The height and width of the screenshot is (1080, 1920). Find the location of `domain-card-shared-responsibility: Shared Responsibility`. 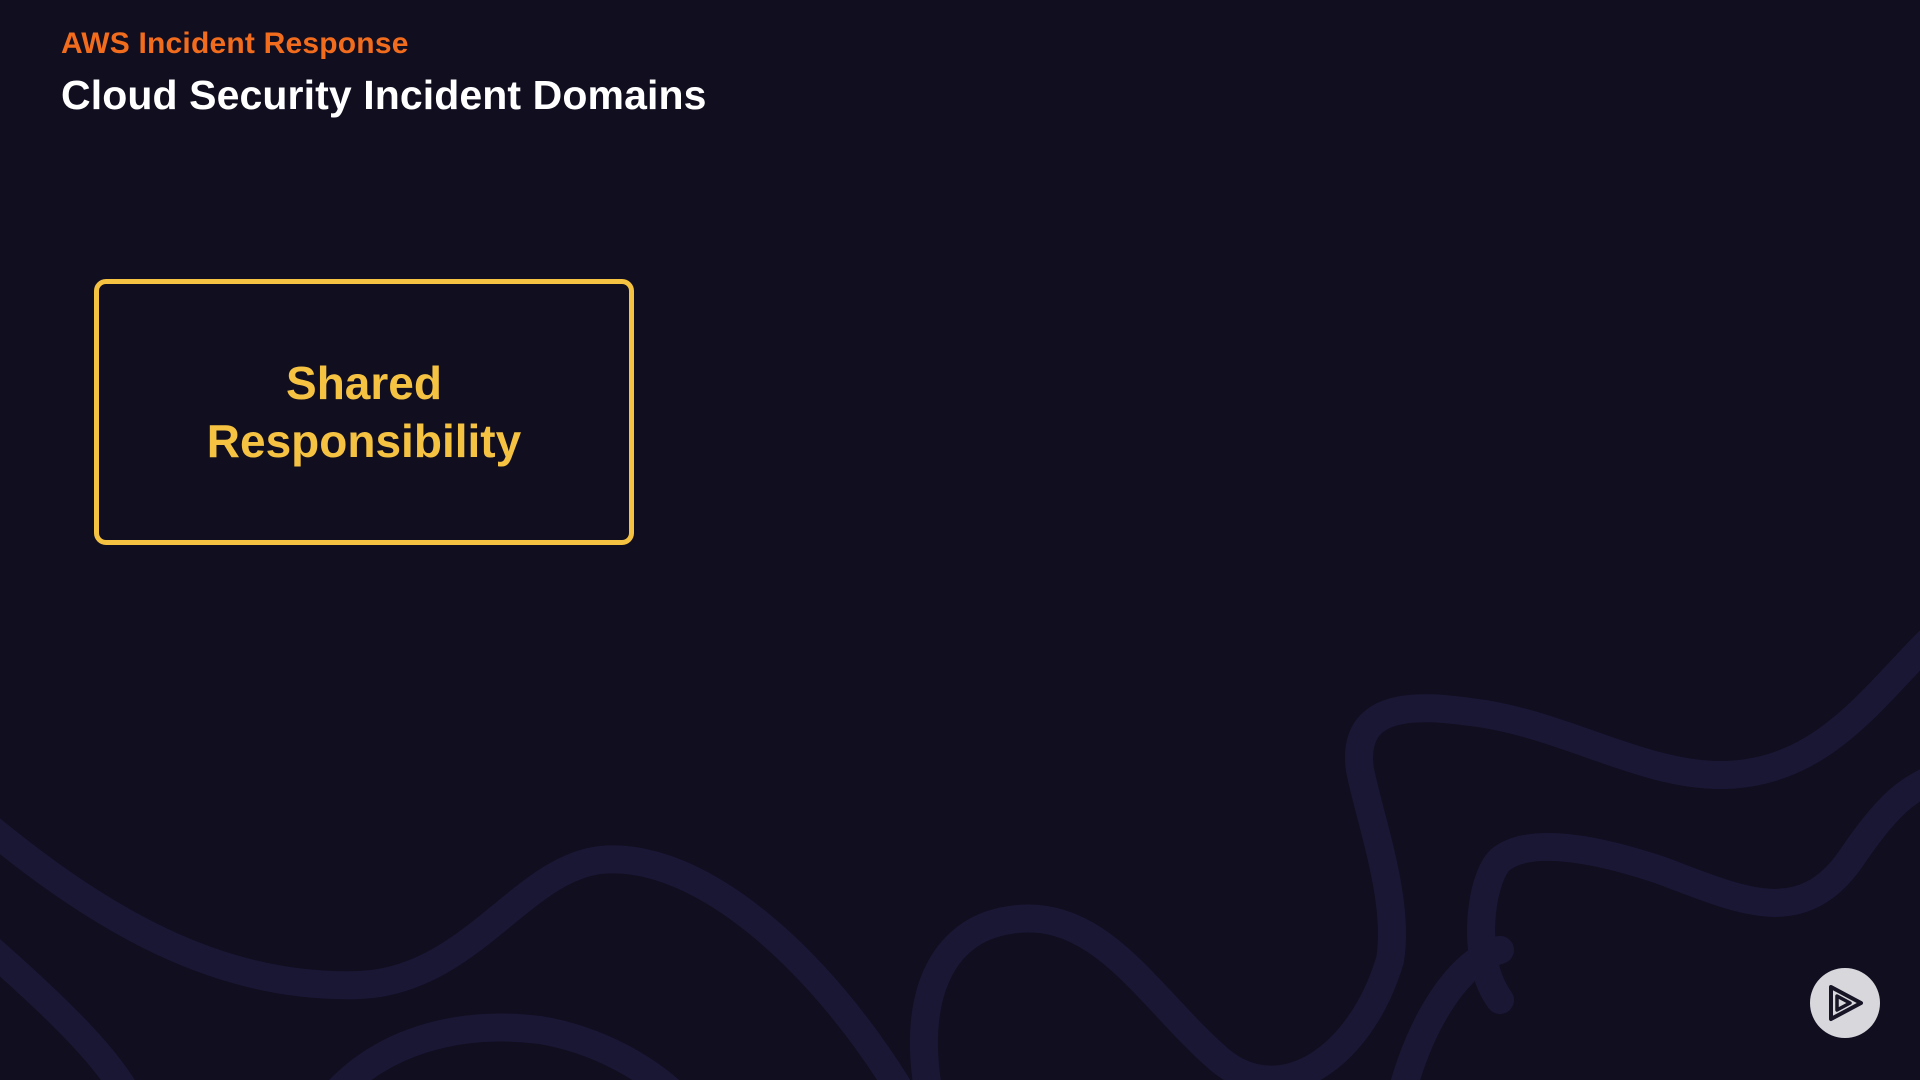

domain-card-shared-responsibility: Shared Responsibility is located at coordinates (364, 412).